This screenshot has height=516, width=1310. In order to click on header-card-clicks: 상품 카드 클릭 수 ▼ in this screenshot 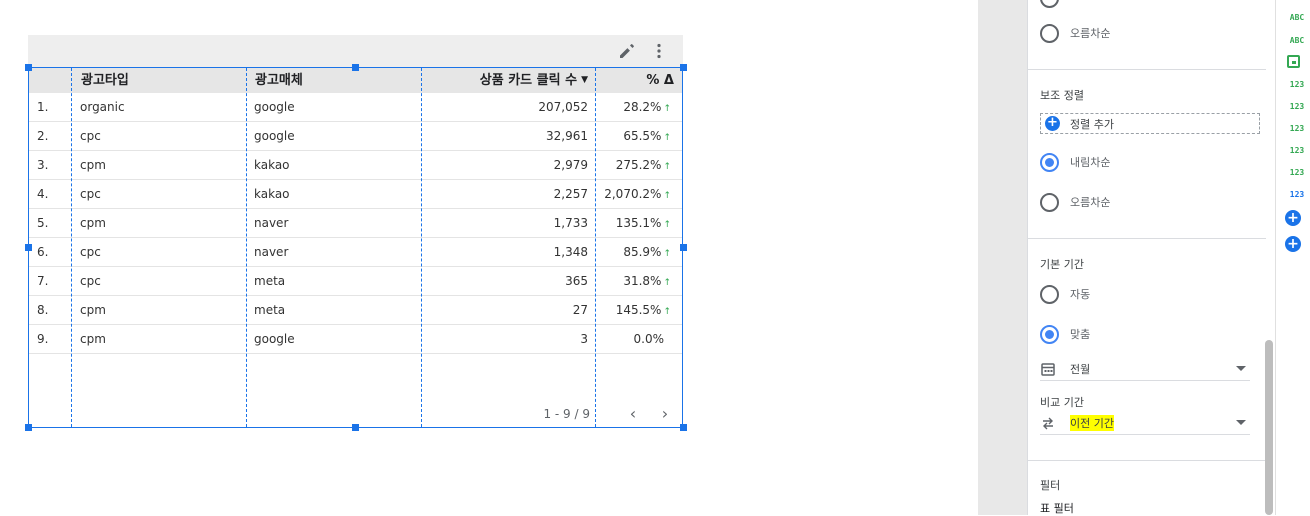, I will do `click(534, 80)`.